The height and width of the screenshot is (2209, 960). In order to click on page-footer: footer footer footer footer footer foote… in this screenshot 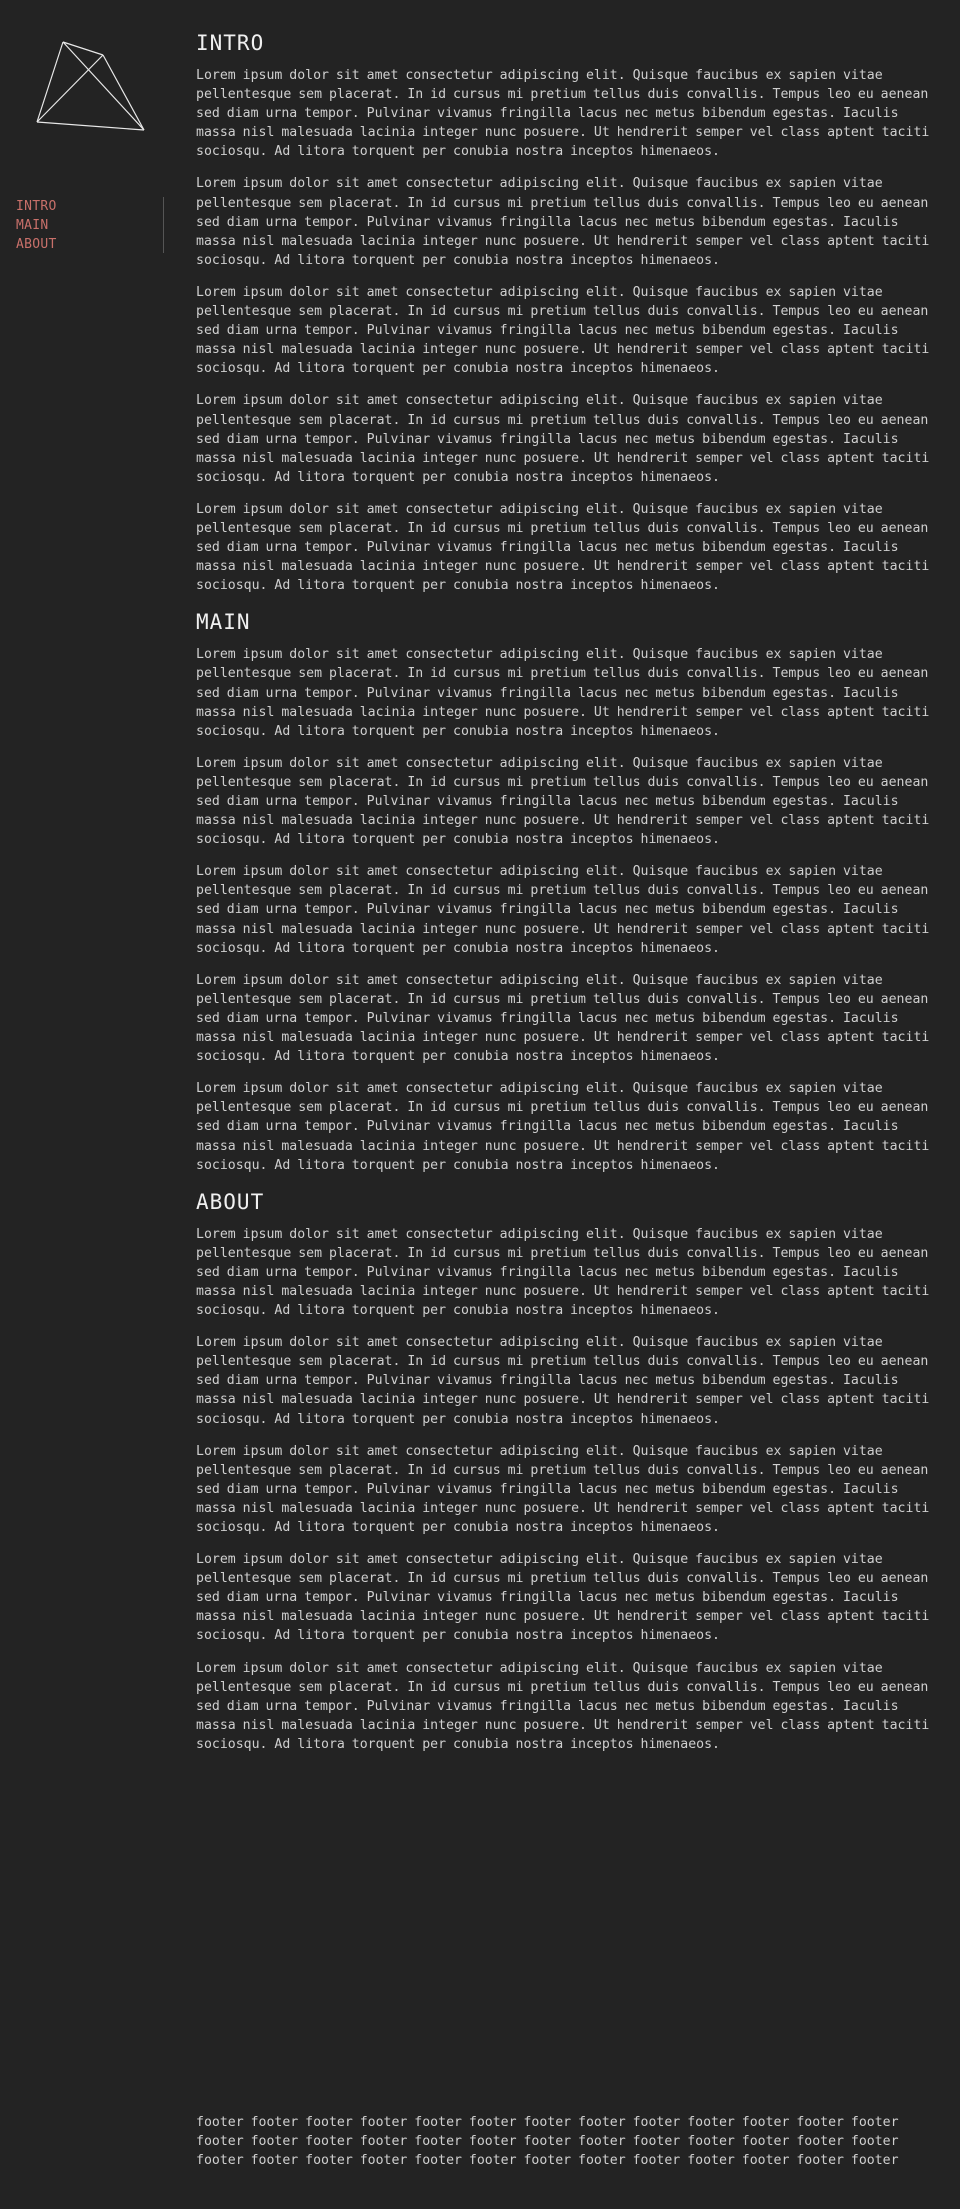, I will do `click(547, 2142)`.